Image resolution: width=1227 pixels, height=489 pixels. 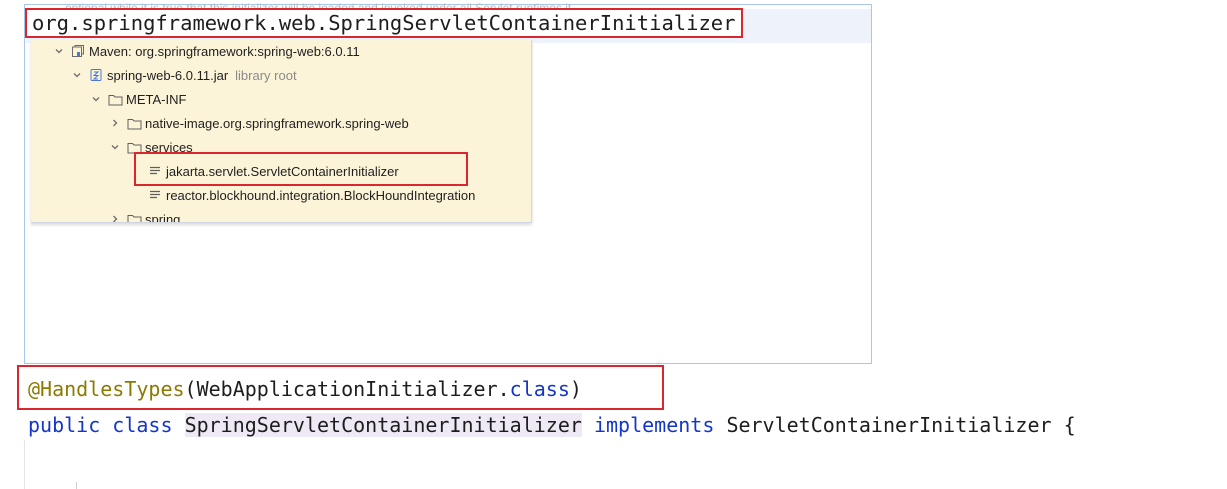 What do you see at coordinates (155, 195) in the screenshot?
I see `text-file-icon` at bounding box center [155, 195].